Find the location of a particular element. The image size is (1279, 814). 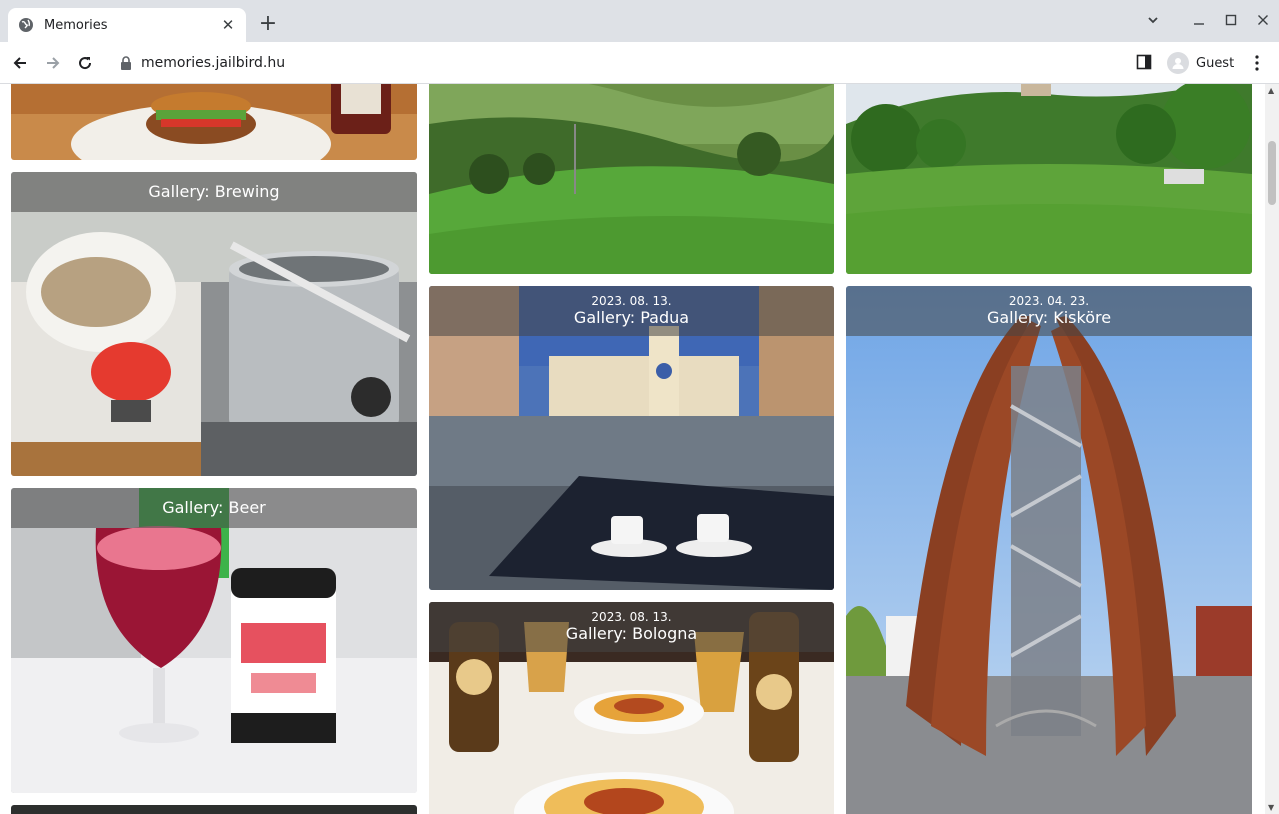

forward-icon is located at coordinates (53, 63).